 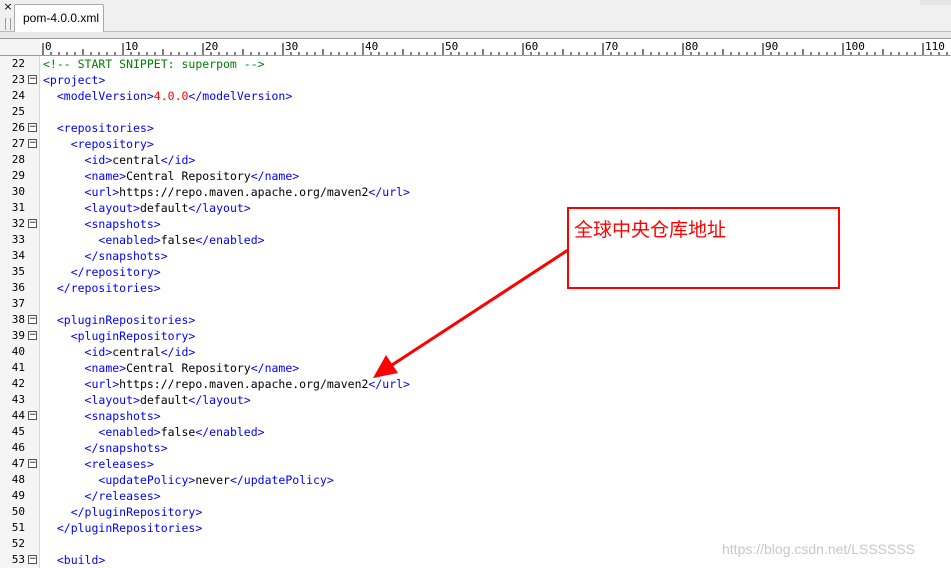 I want to click on code-token-tag: <releases>, so click(x=119, y=464).